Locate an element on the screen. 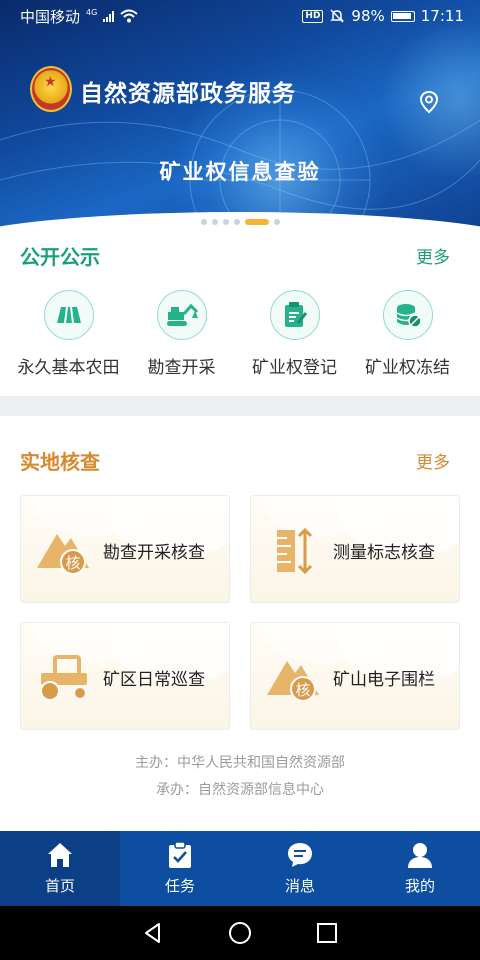  battery-icon is located at coordinates (402, 16).